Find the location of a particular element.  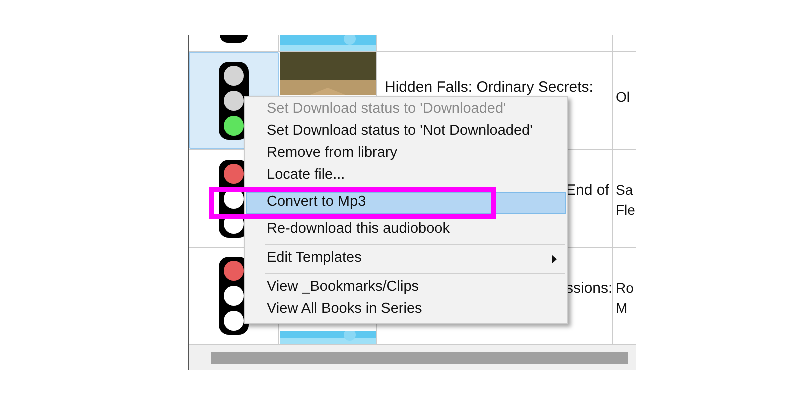

author-text: Fle is located at coordinates (626, 210).